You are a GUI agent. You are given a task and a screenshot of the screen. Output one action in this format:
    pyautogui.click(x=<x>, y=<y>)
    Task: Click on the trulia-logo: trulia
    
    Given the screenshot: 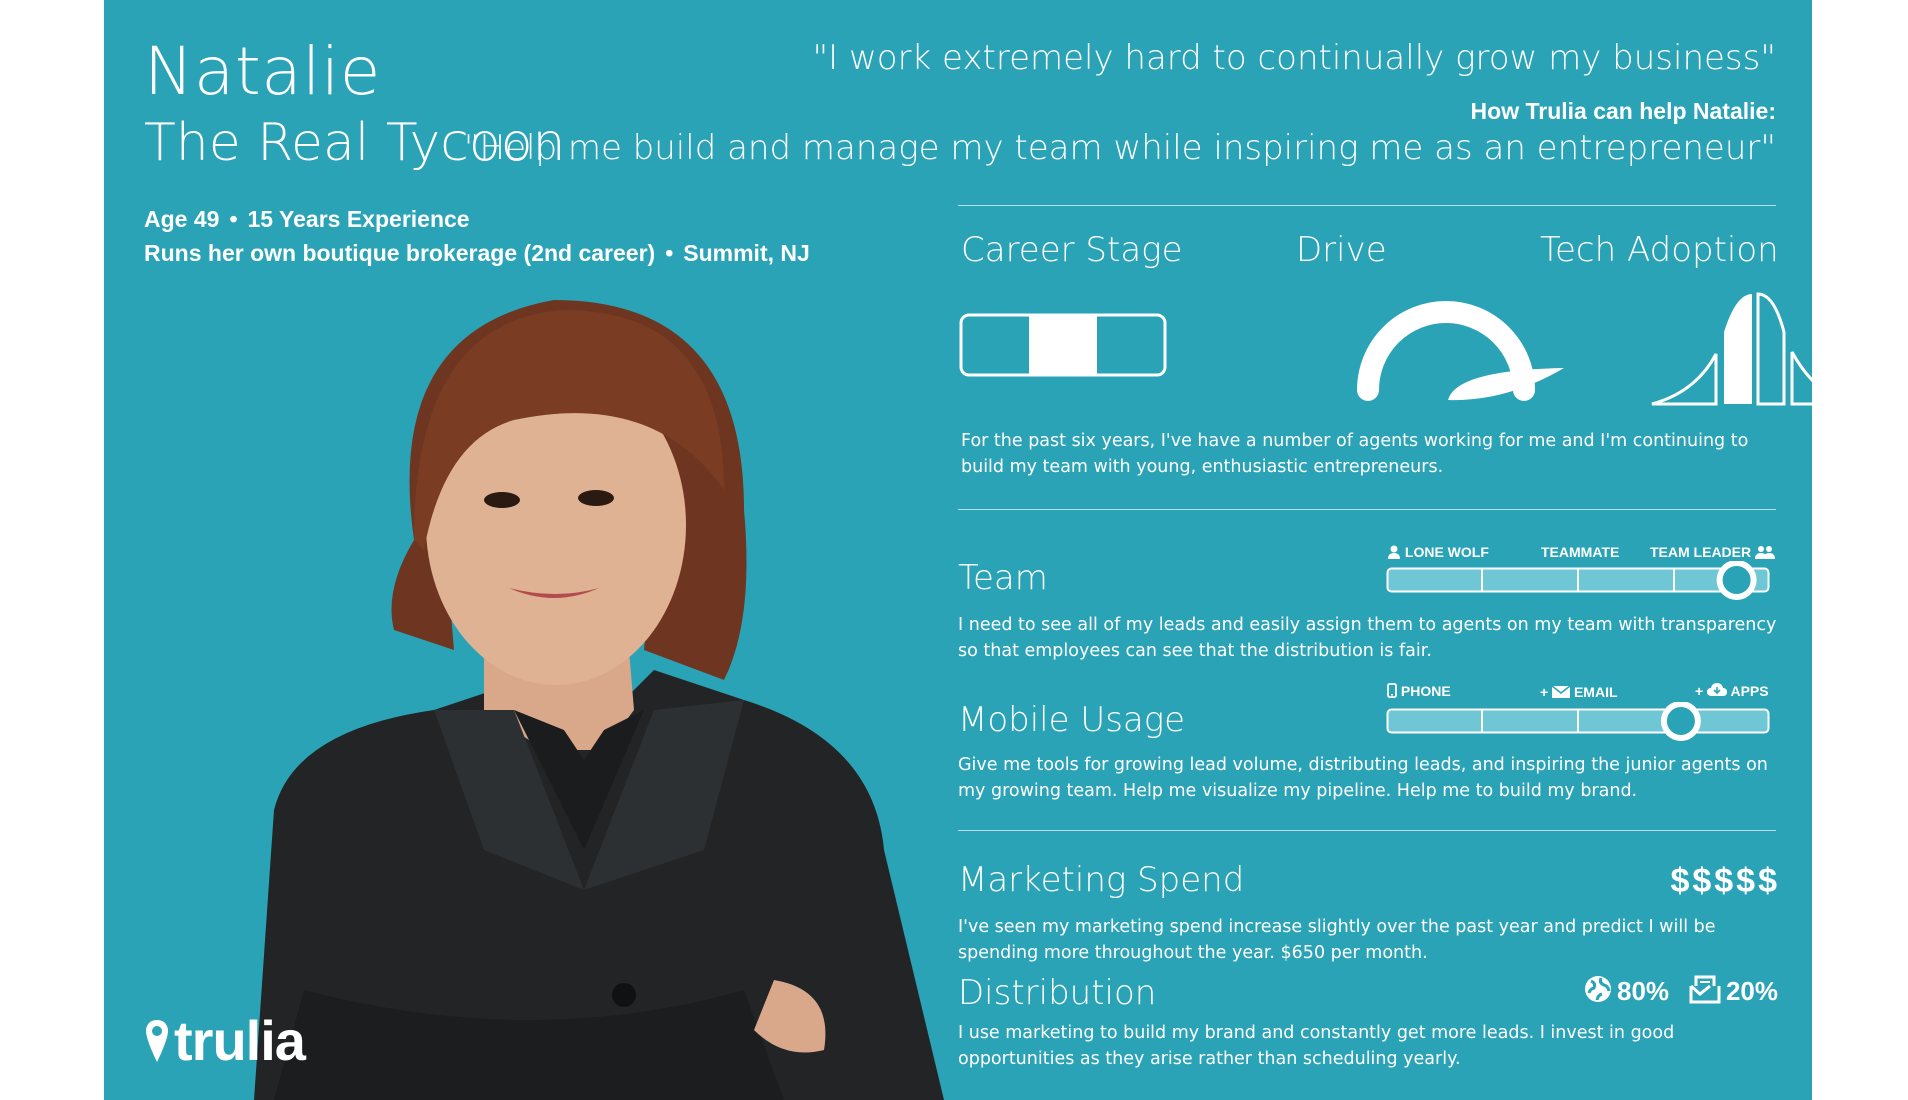 What is the action you would take?
    pyautogui.click(x=225, y=1040)
    